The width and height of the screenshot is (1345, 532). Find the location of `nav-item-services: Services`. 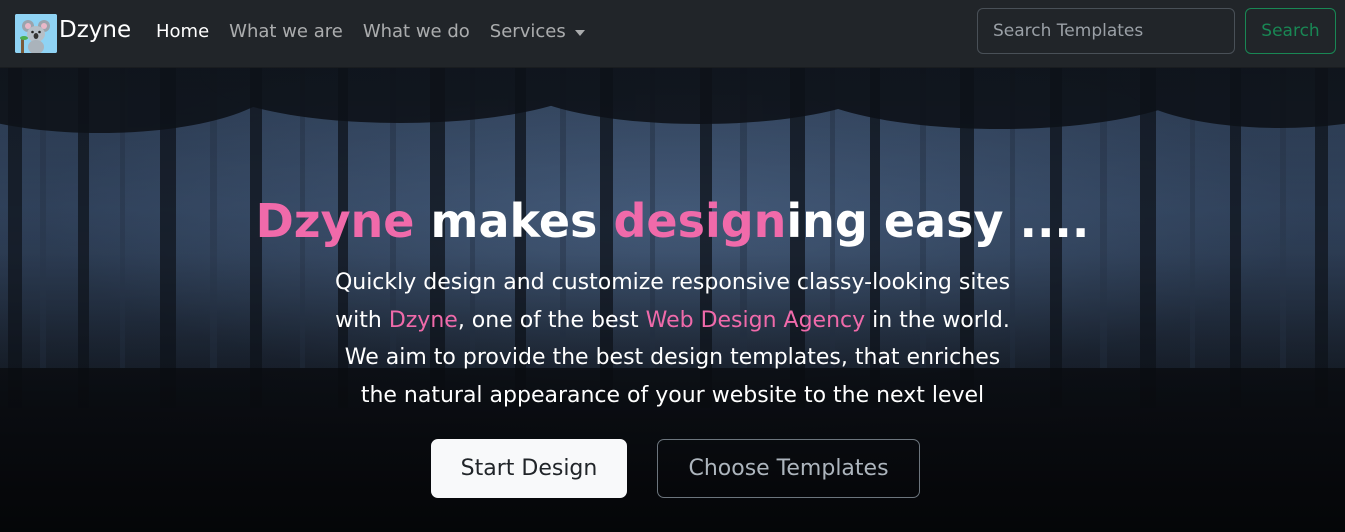

nav-item-services: Services is located at coordinates (537, 31).